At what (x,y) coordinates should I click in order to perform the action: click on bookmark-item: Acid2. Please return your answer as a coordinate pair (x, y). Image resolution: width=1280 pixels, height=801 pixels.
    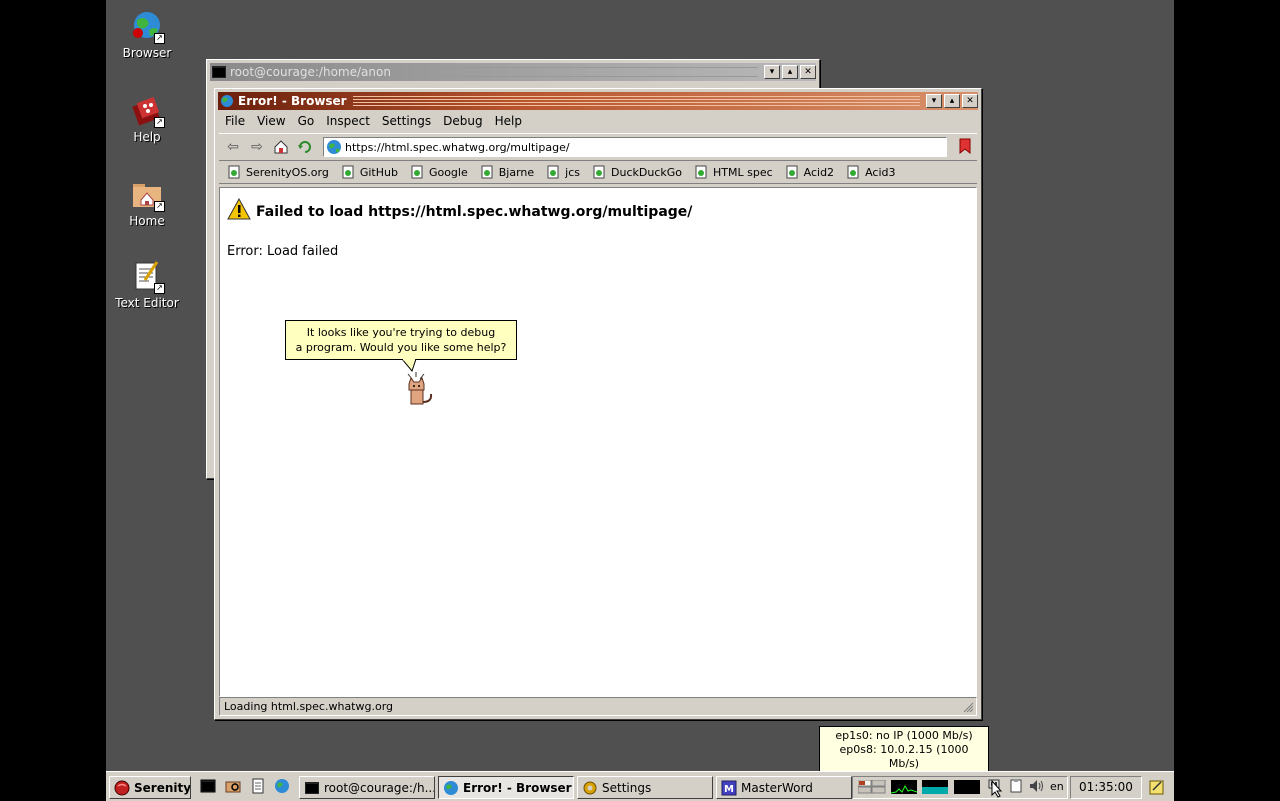
    Looking at the image, I should click on (809, 172).